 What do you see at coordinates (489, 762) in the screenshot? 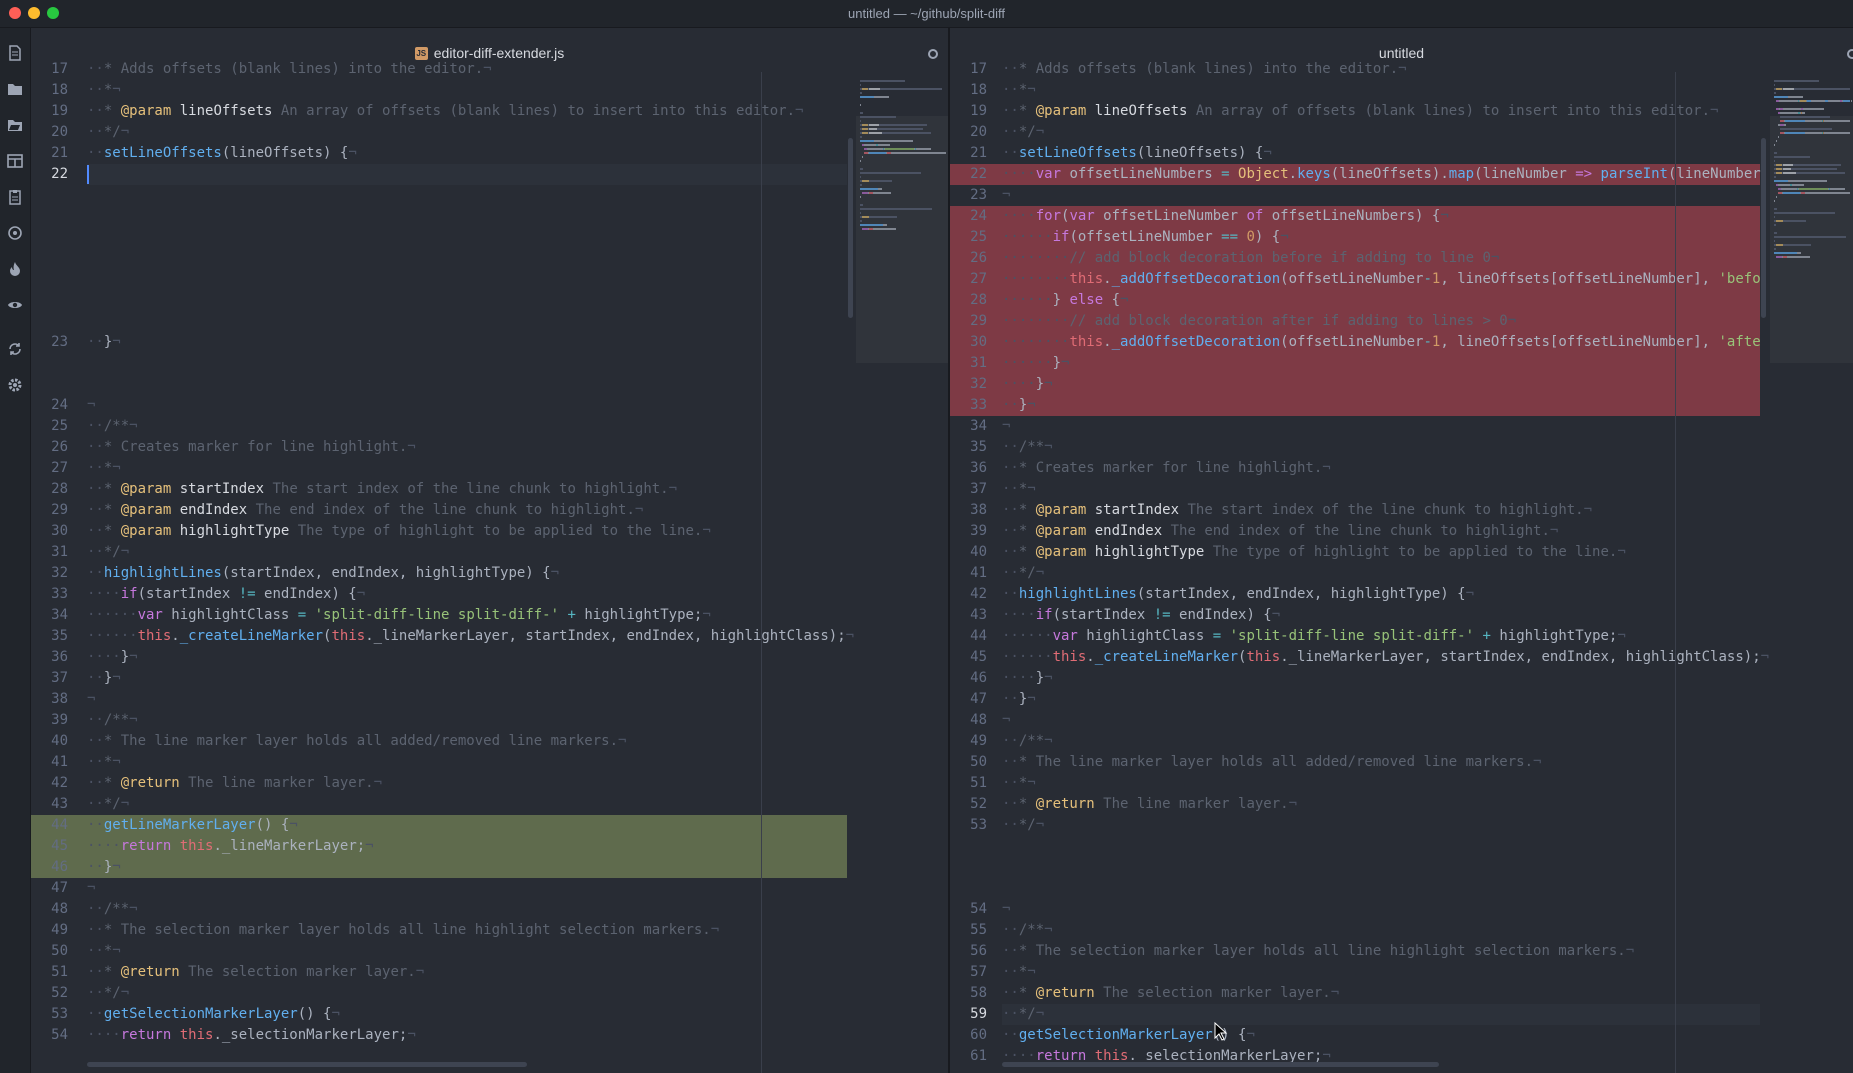
I see `code-line: 41 ··*¬` at bounding box center [489, 762].